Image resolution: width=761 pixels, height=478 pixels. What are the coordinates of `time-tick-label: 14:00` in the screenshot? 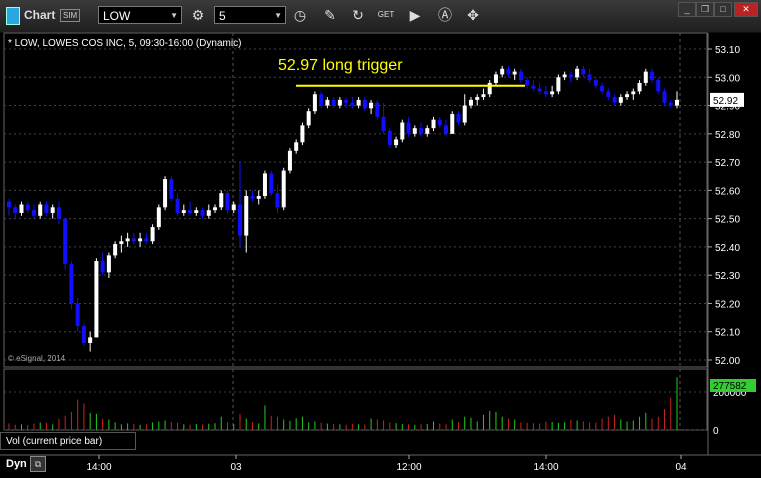 It's located at (98, 467).